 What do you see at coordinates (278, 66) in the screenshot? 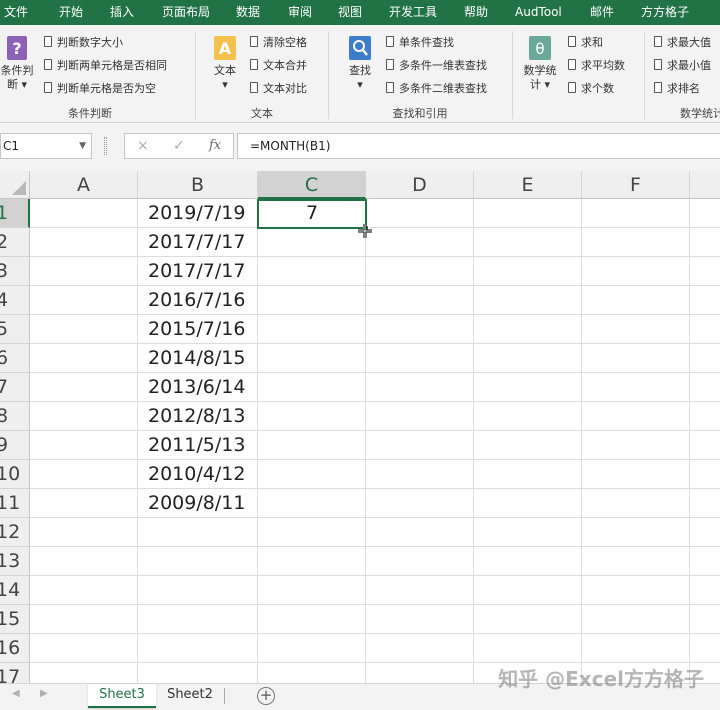
I see `text-merge-button: 文本合并` at bounding box center [278, 66].